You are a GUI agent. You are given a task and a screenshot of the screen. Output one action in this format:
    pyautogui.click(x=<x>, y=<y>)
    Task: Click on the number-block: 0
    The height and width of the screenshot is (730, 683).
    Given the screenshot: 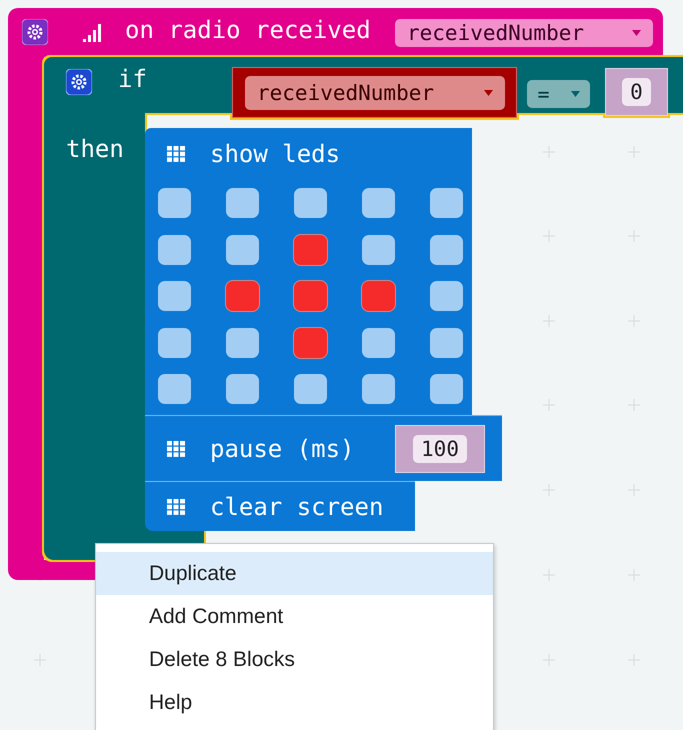 What is the action you would take?
    pyautogui.click(x=636, y=92)
    